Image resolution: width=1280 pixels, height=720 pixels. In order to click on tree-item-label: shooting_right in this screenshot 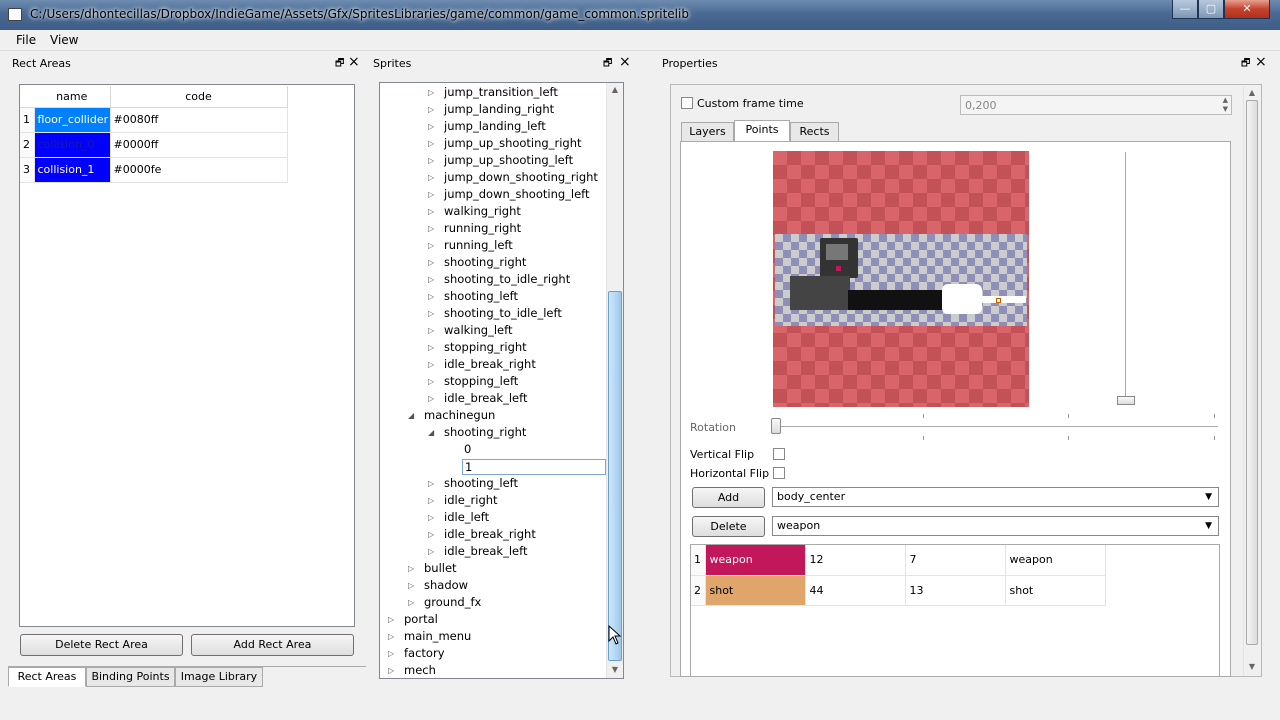, I will do `click(485, 432)`.